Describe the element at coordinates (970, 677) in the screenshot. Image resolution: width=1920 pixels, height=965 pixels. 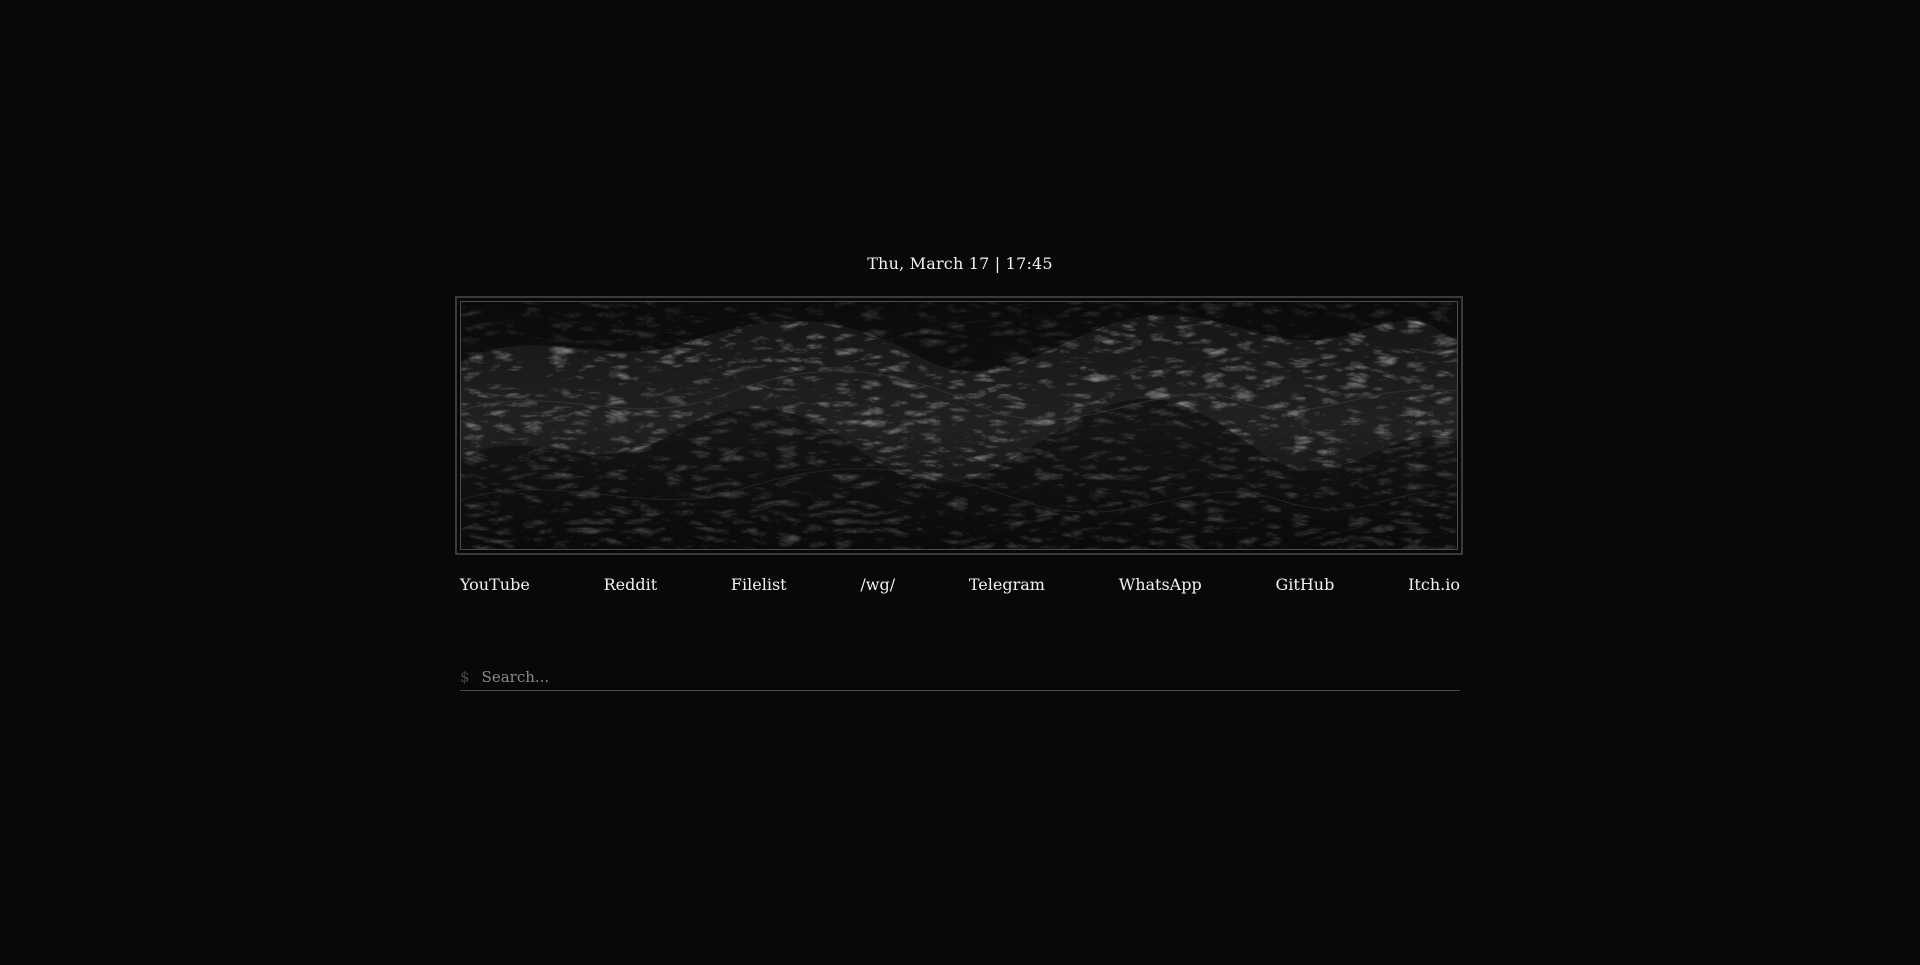
I see `search-input` at that location.